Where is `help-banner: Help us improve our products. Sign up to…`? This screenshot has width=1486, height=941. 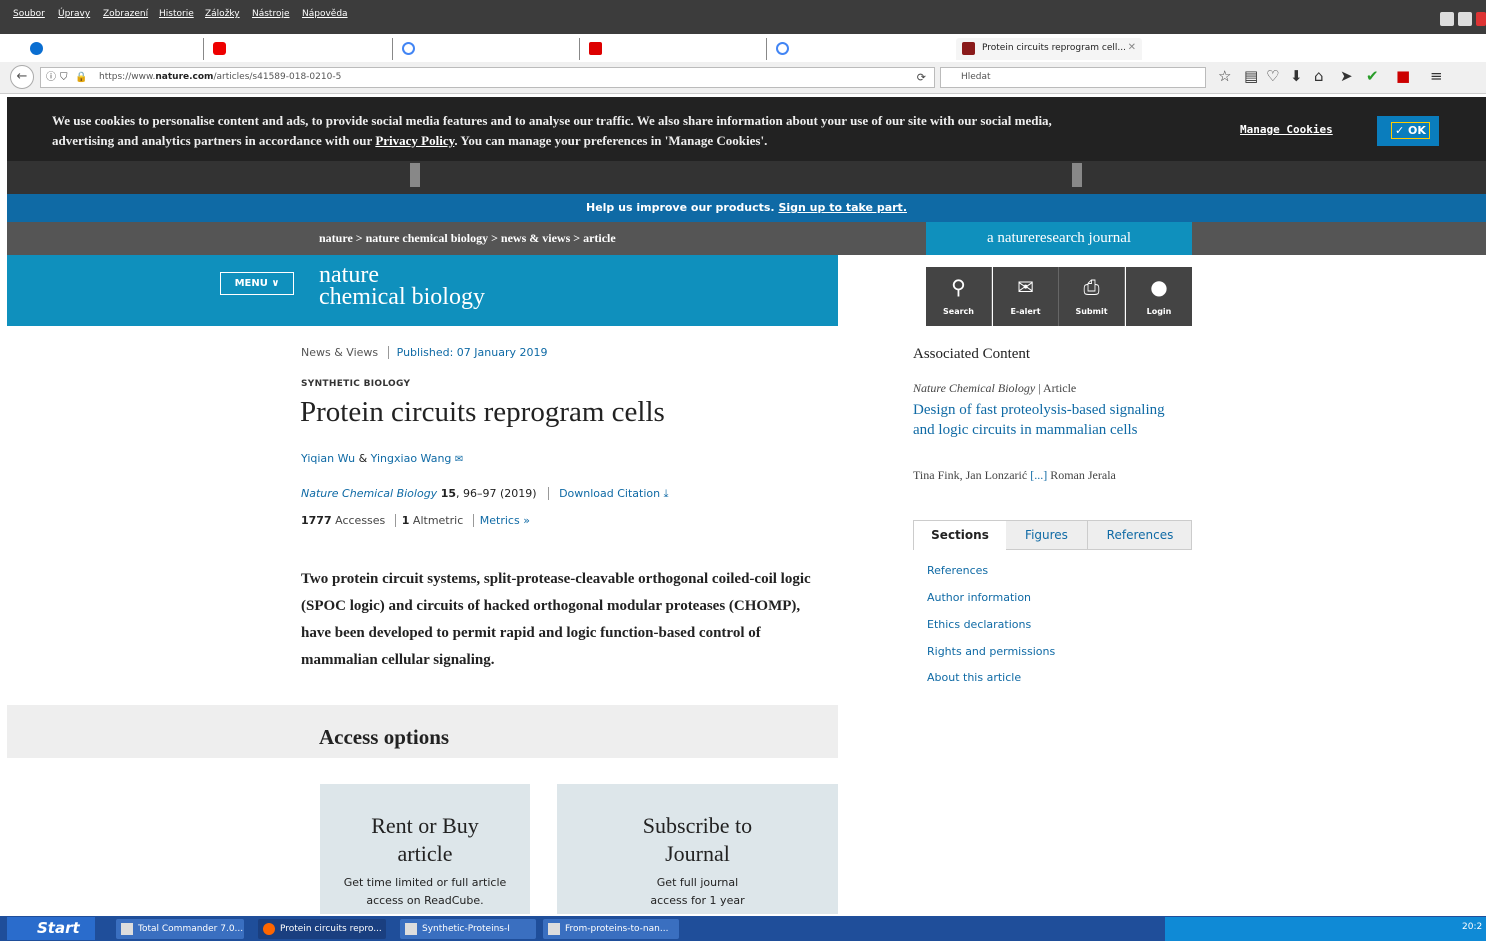 help-banner: Help us improve our products. Sign up to… is located at coordinates (746, 208).